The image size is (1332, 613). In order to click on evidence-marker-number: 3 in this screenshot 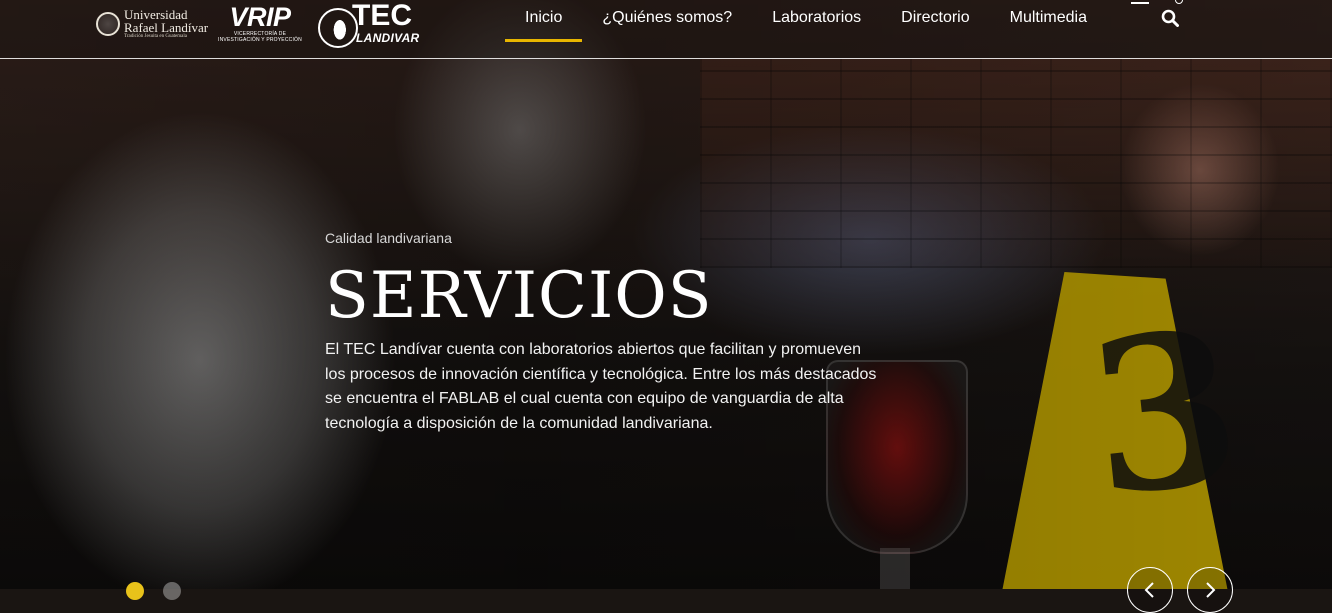, I will do `click(1165, 413)`.